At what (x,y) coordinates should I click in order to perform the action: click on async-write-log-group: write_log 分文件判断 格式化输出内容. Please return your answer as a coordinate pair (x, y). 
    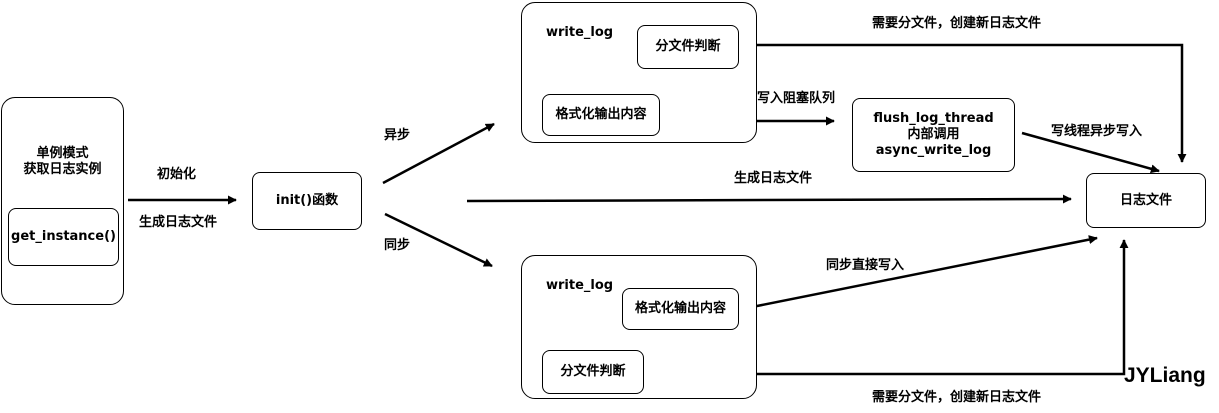
    Looking at the image, I should click on (639, 72).